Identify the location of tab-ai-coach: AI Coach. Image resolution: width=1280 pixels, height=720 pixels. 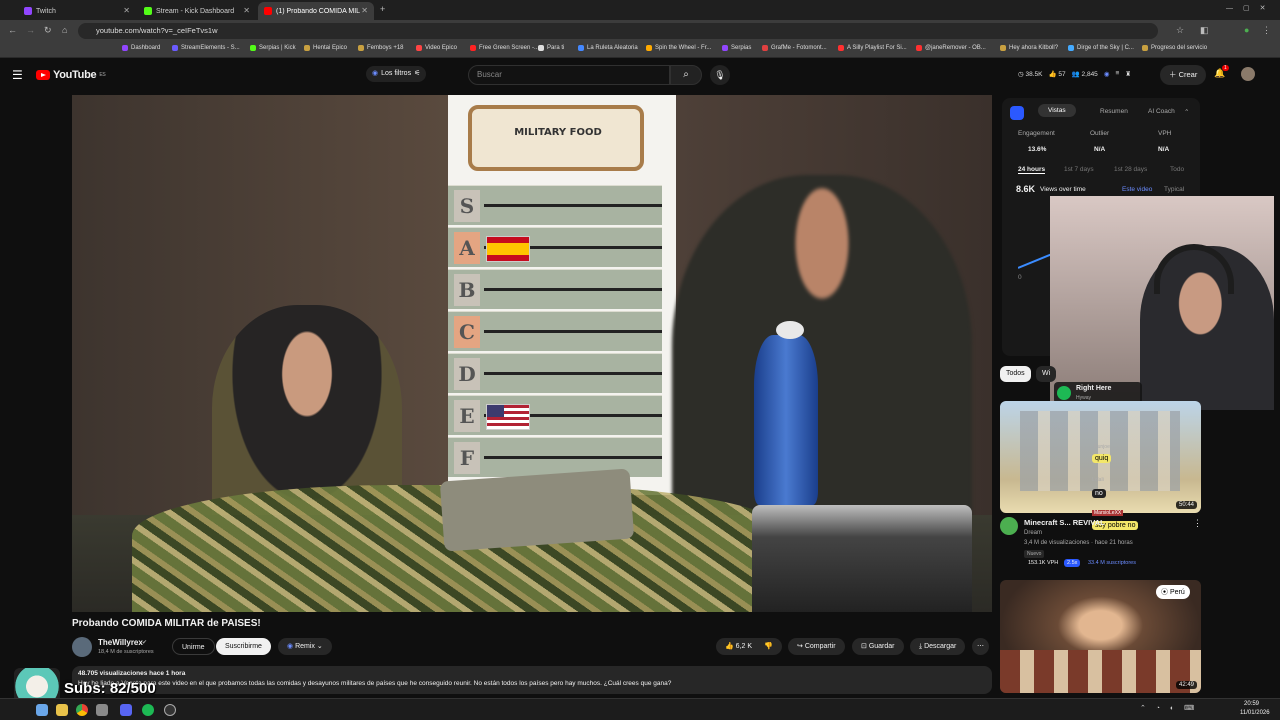
(1161, 111).